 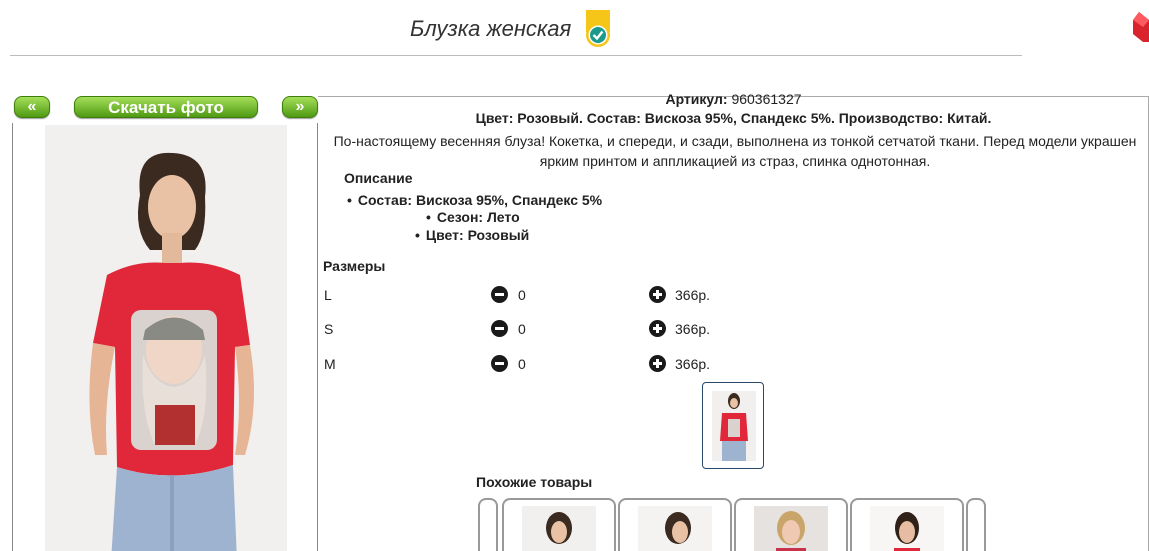 What do you see at coordinates (733, 296) in the screenshot?
I see `size-row: L 0 366р.` at bounding box center [733, 296].